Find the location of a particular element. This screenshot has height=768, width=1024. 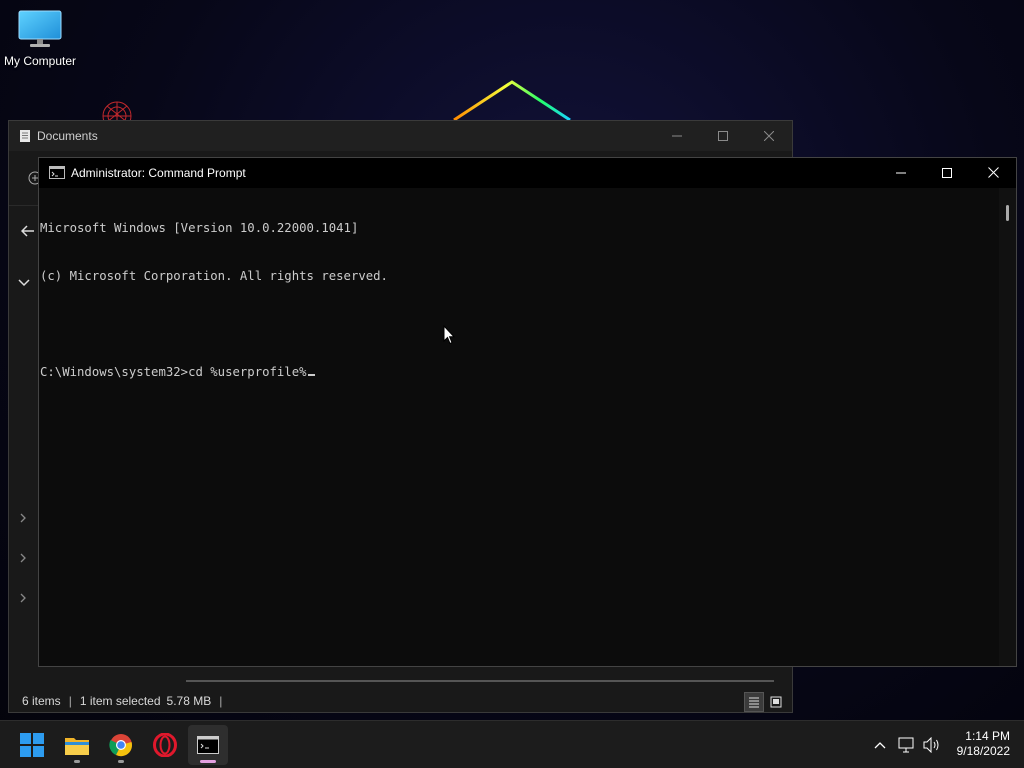

cmd-close-button is located at coordinates (993, 173).